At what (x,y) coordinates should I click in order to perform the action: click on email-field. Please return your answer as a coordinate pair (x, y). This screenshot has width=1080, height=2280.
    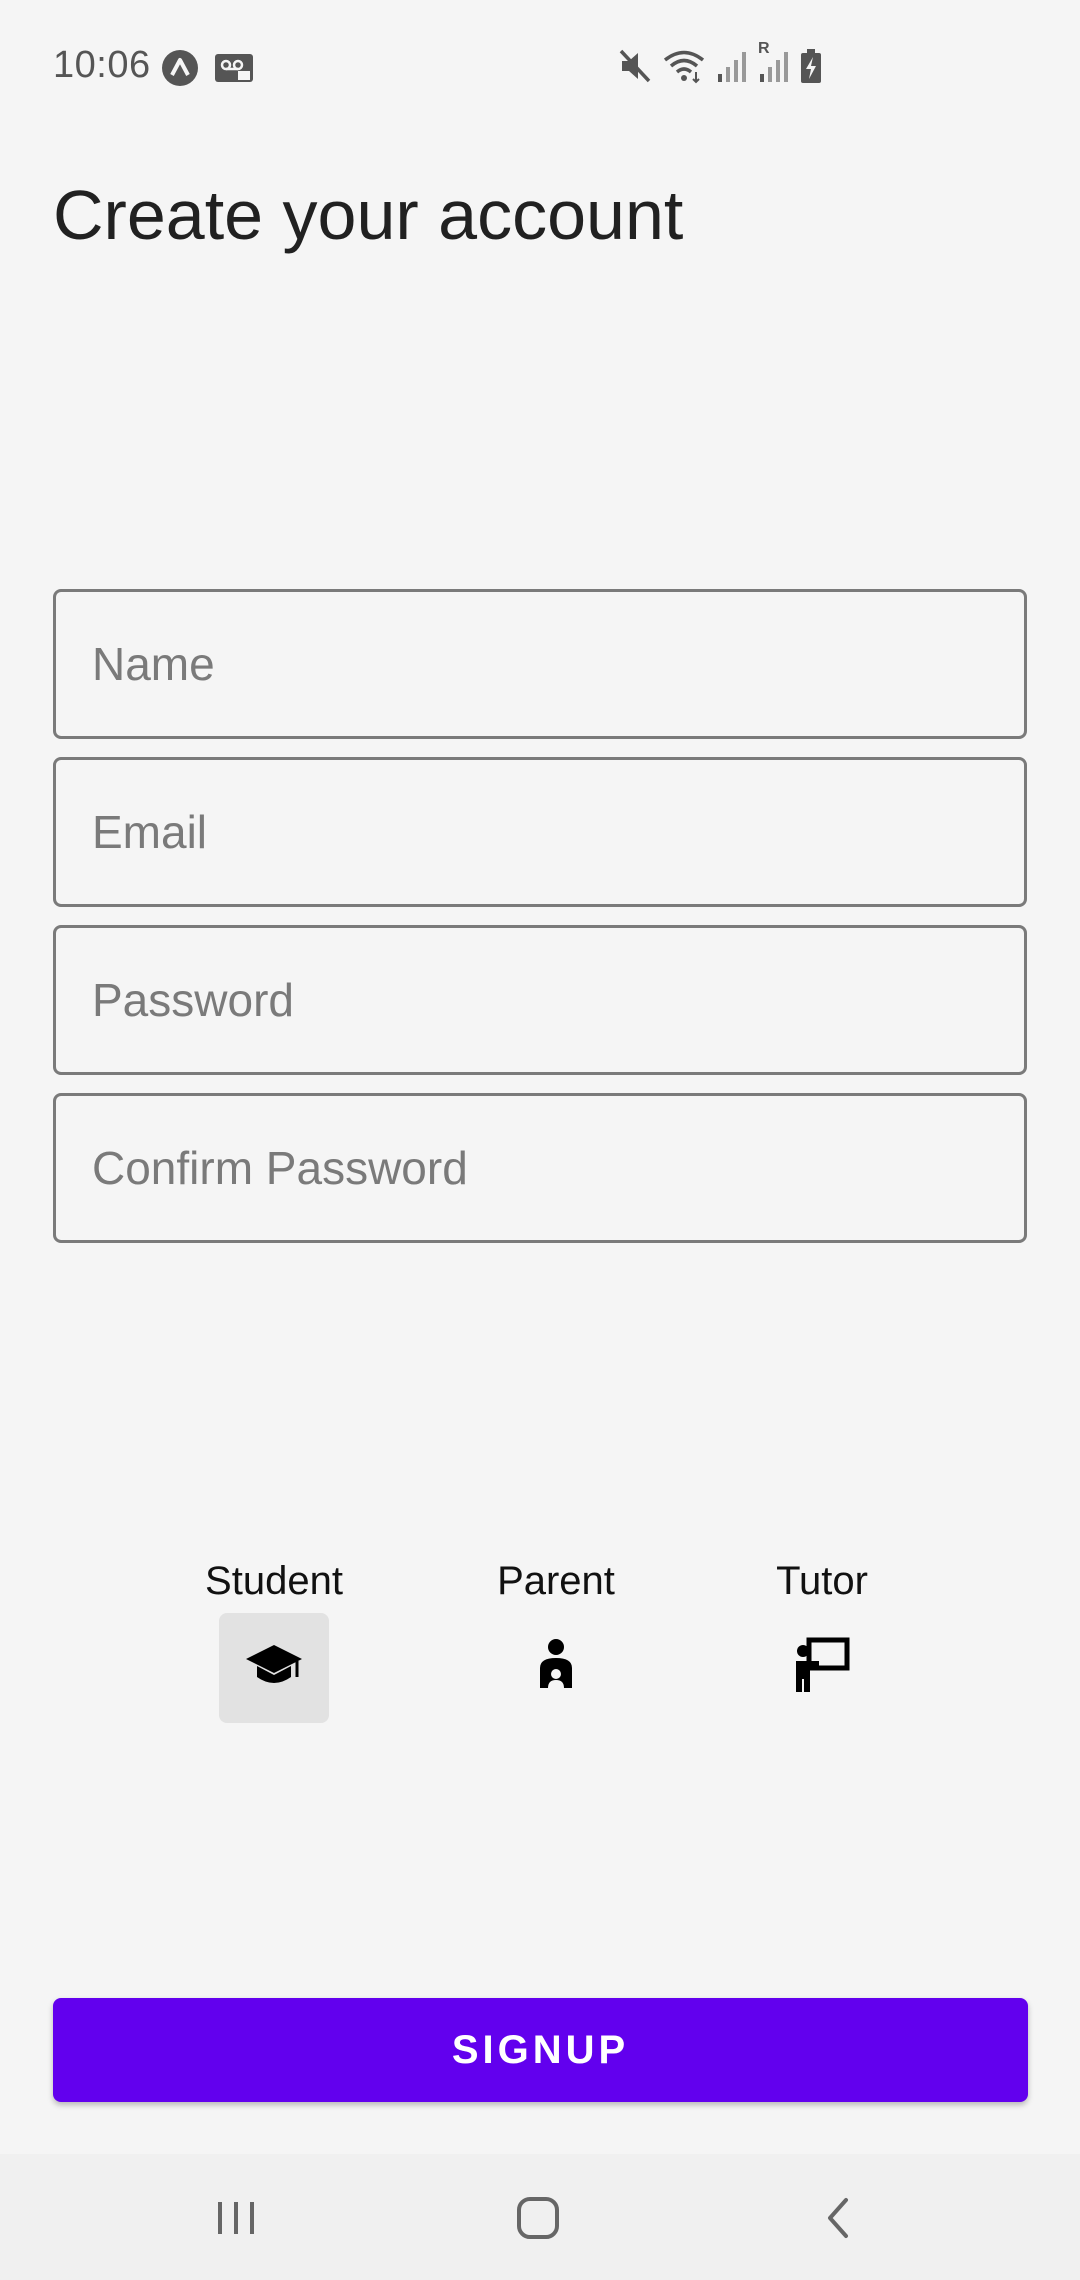
    Looking at the image, I should click on (540, 832).